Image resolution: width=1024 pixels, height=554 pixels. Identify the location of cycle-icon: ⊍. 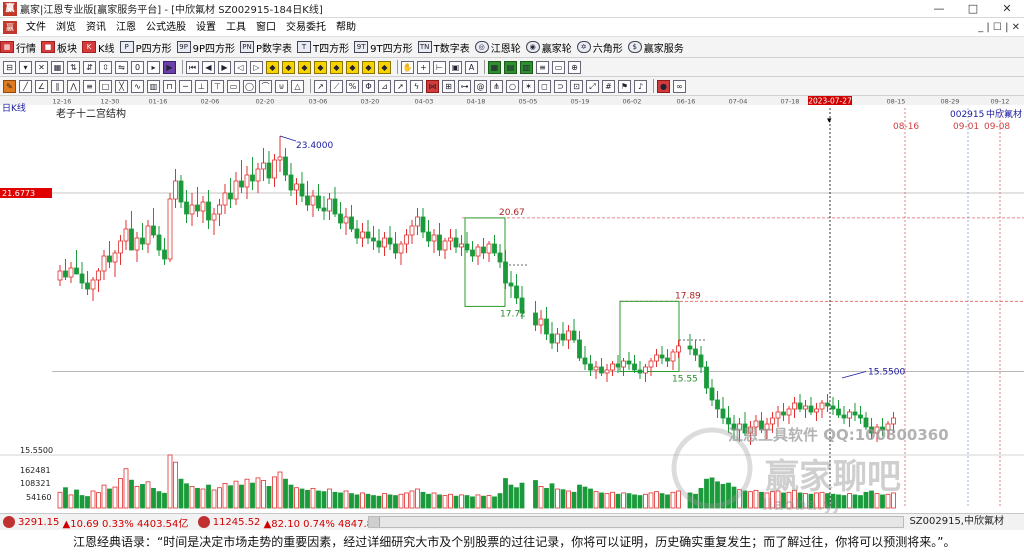
(281, 86).